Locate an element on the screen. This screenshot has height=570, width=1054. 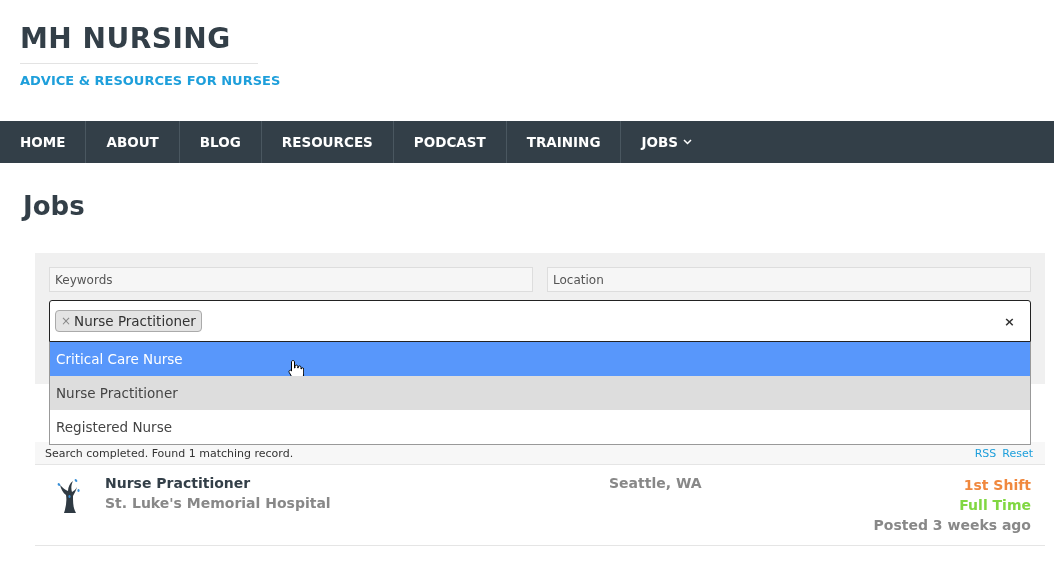
posted-date: Posted 3 weeks ago is located at coordinates (952, 525).